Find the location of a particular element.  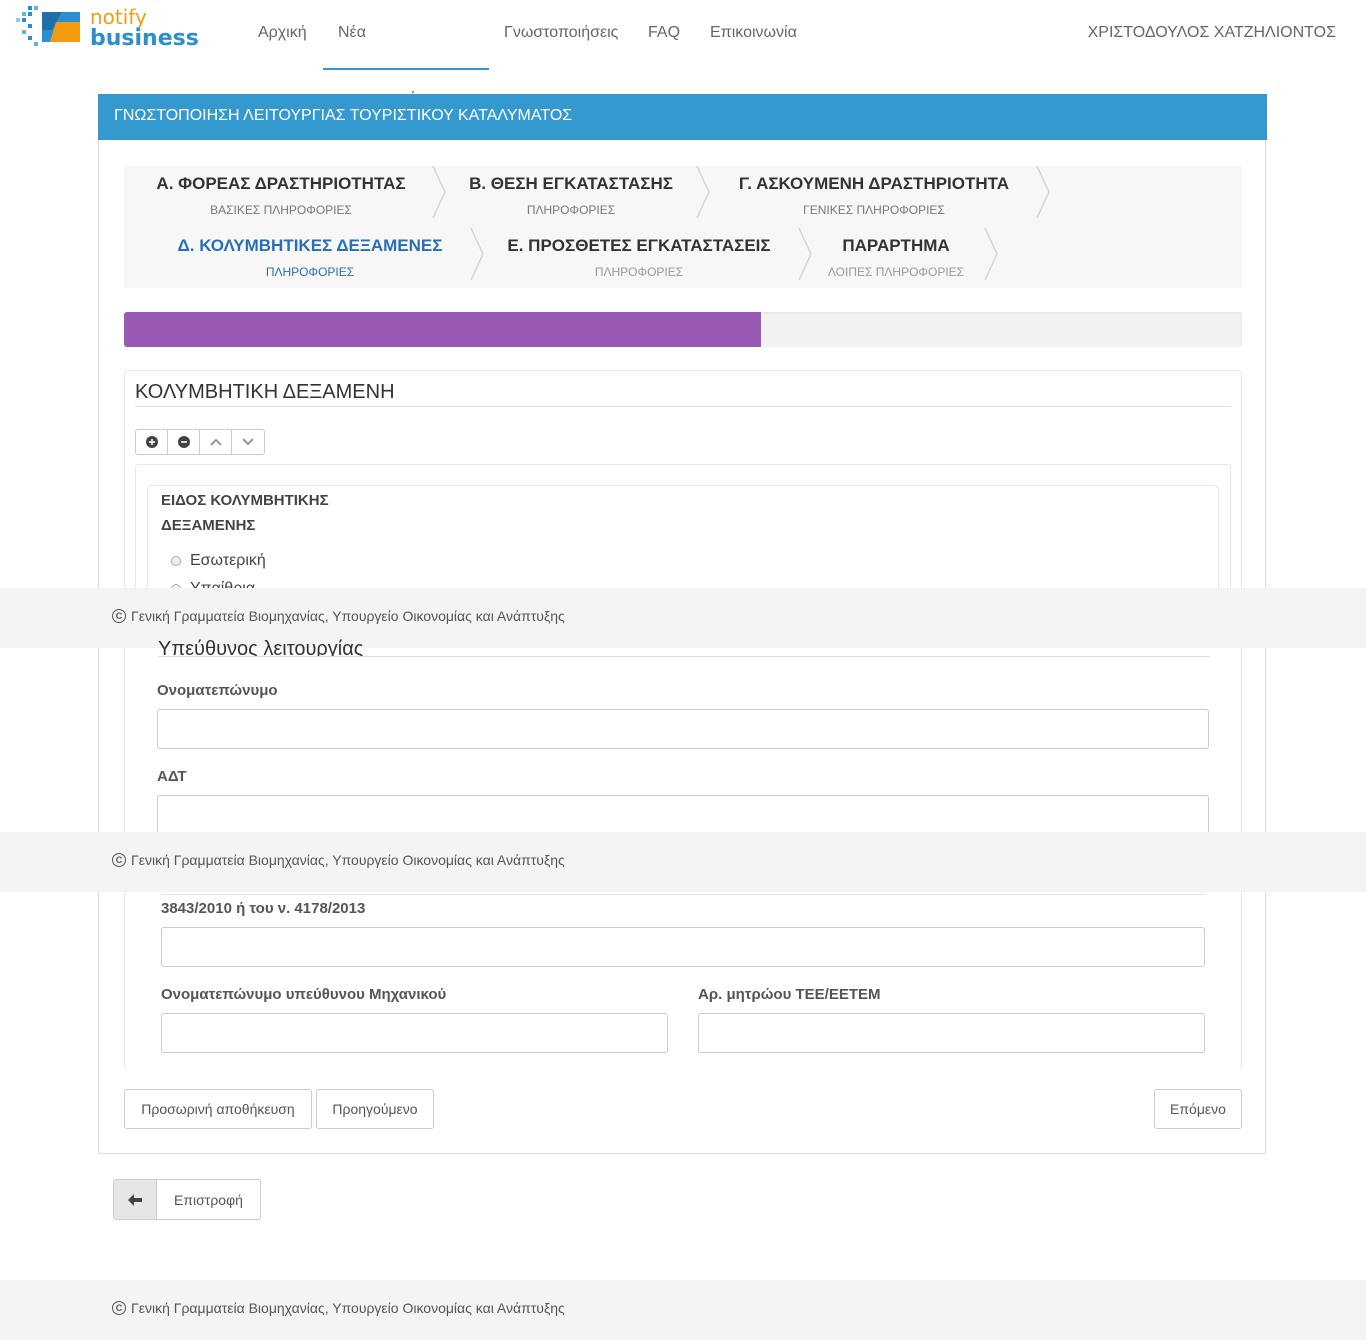

radio-outdoor: Υπαίθρια is located at coordinates (213, 583).